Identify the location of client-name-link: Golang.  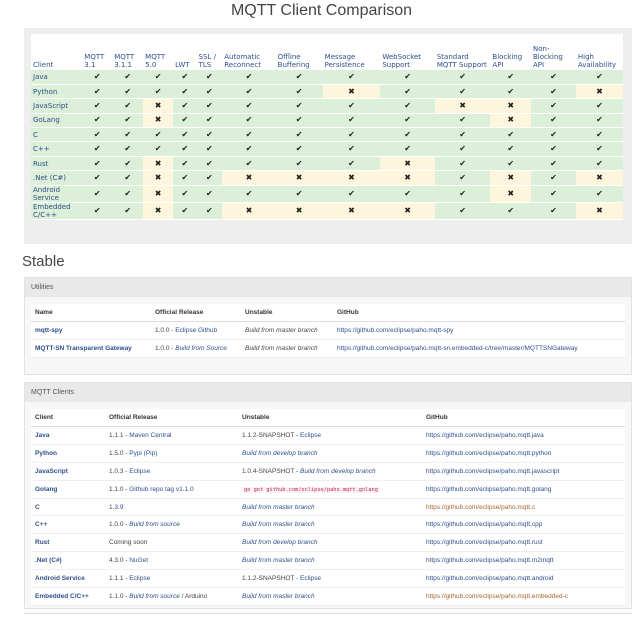
(68, 489).